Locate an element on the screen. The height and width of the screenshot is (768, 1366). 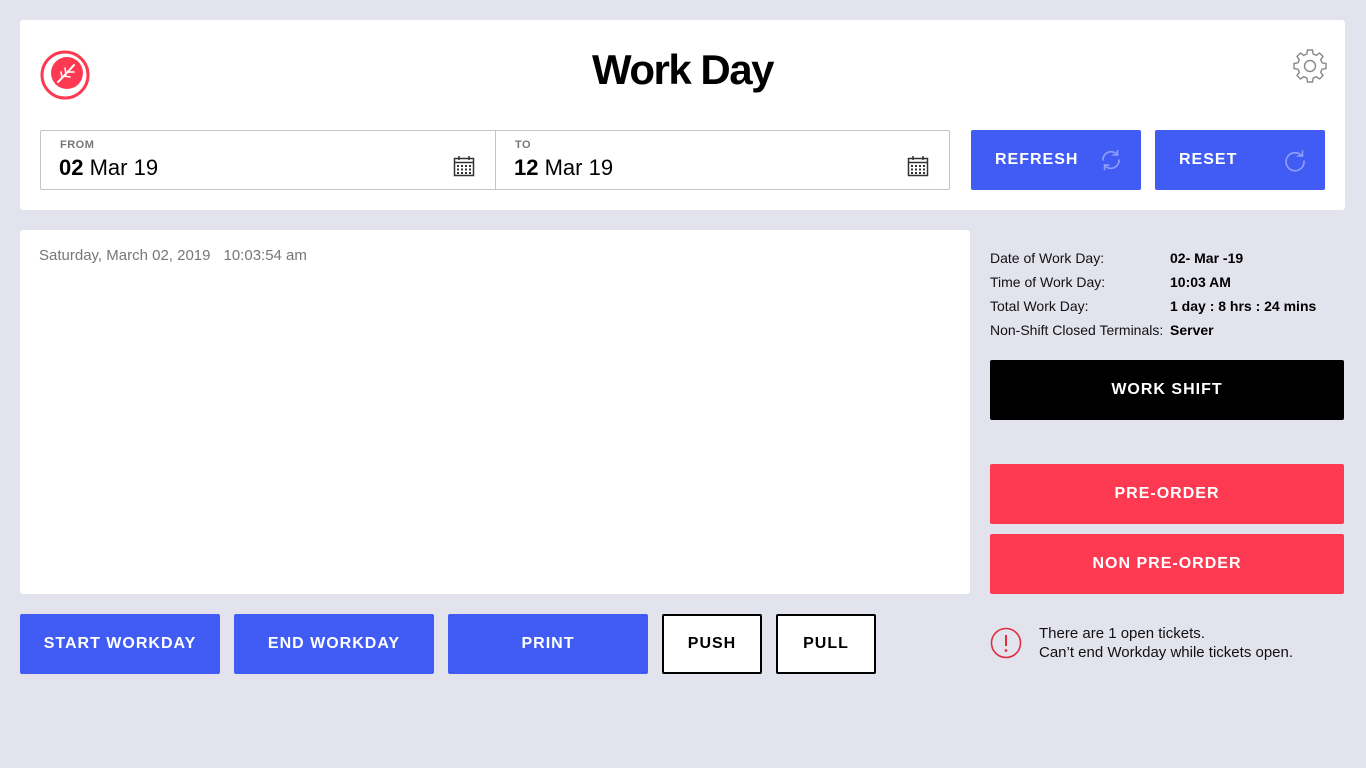
date-range-picker: FROM 02 Mar 19 TO 12 Mar 19 is located at coordinates (495, 160).